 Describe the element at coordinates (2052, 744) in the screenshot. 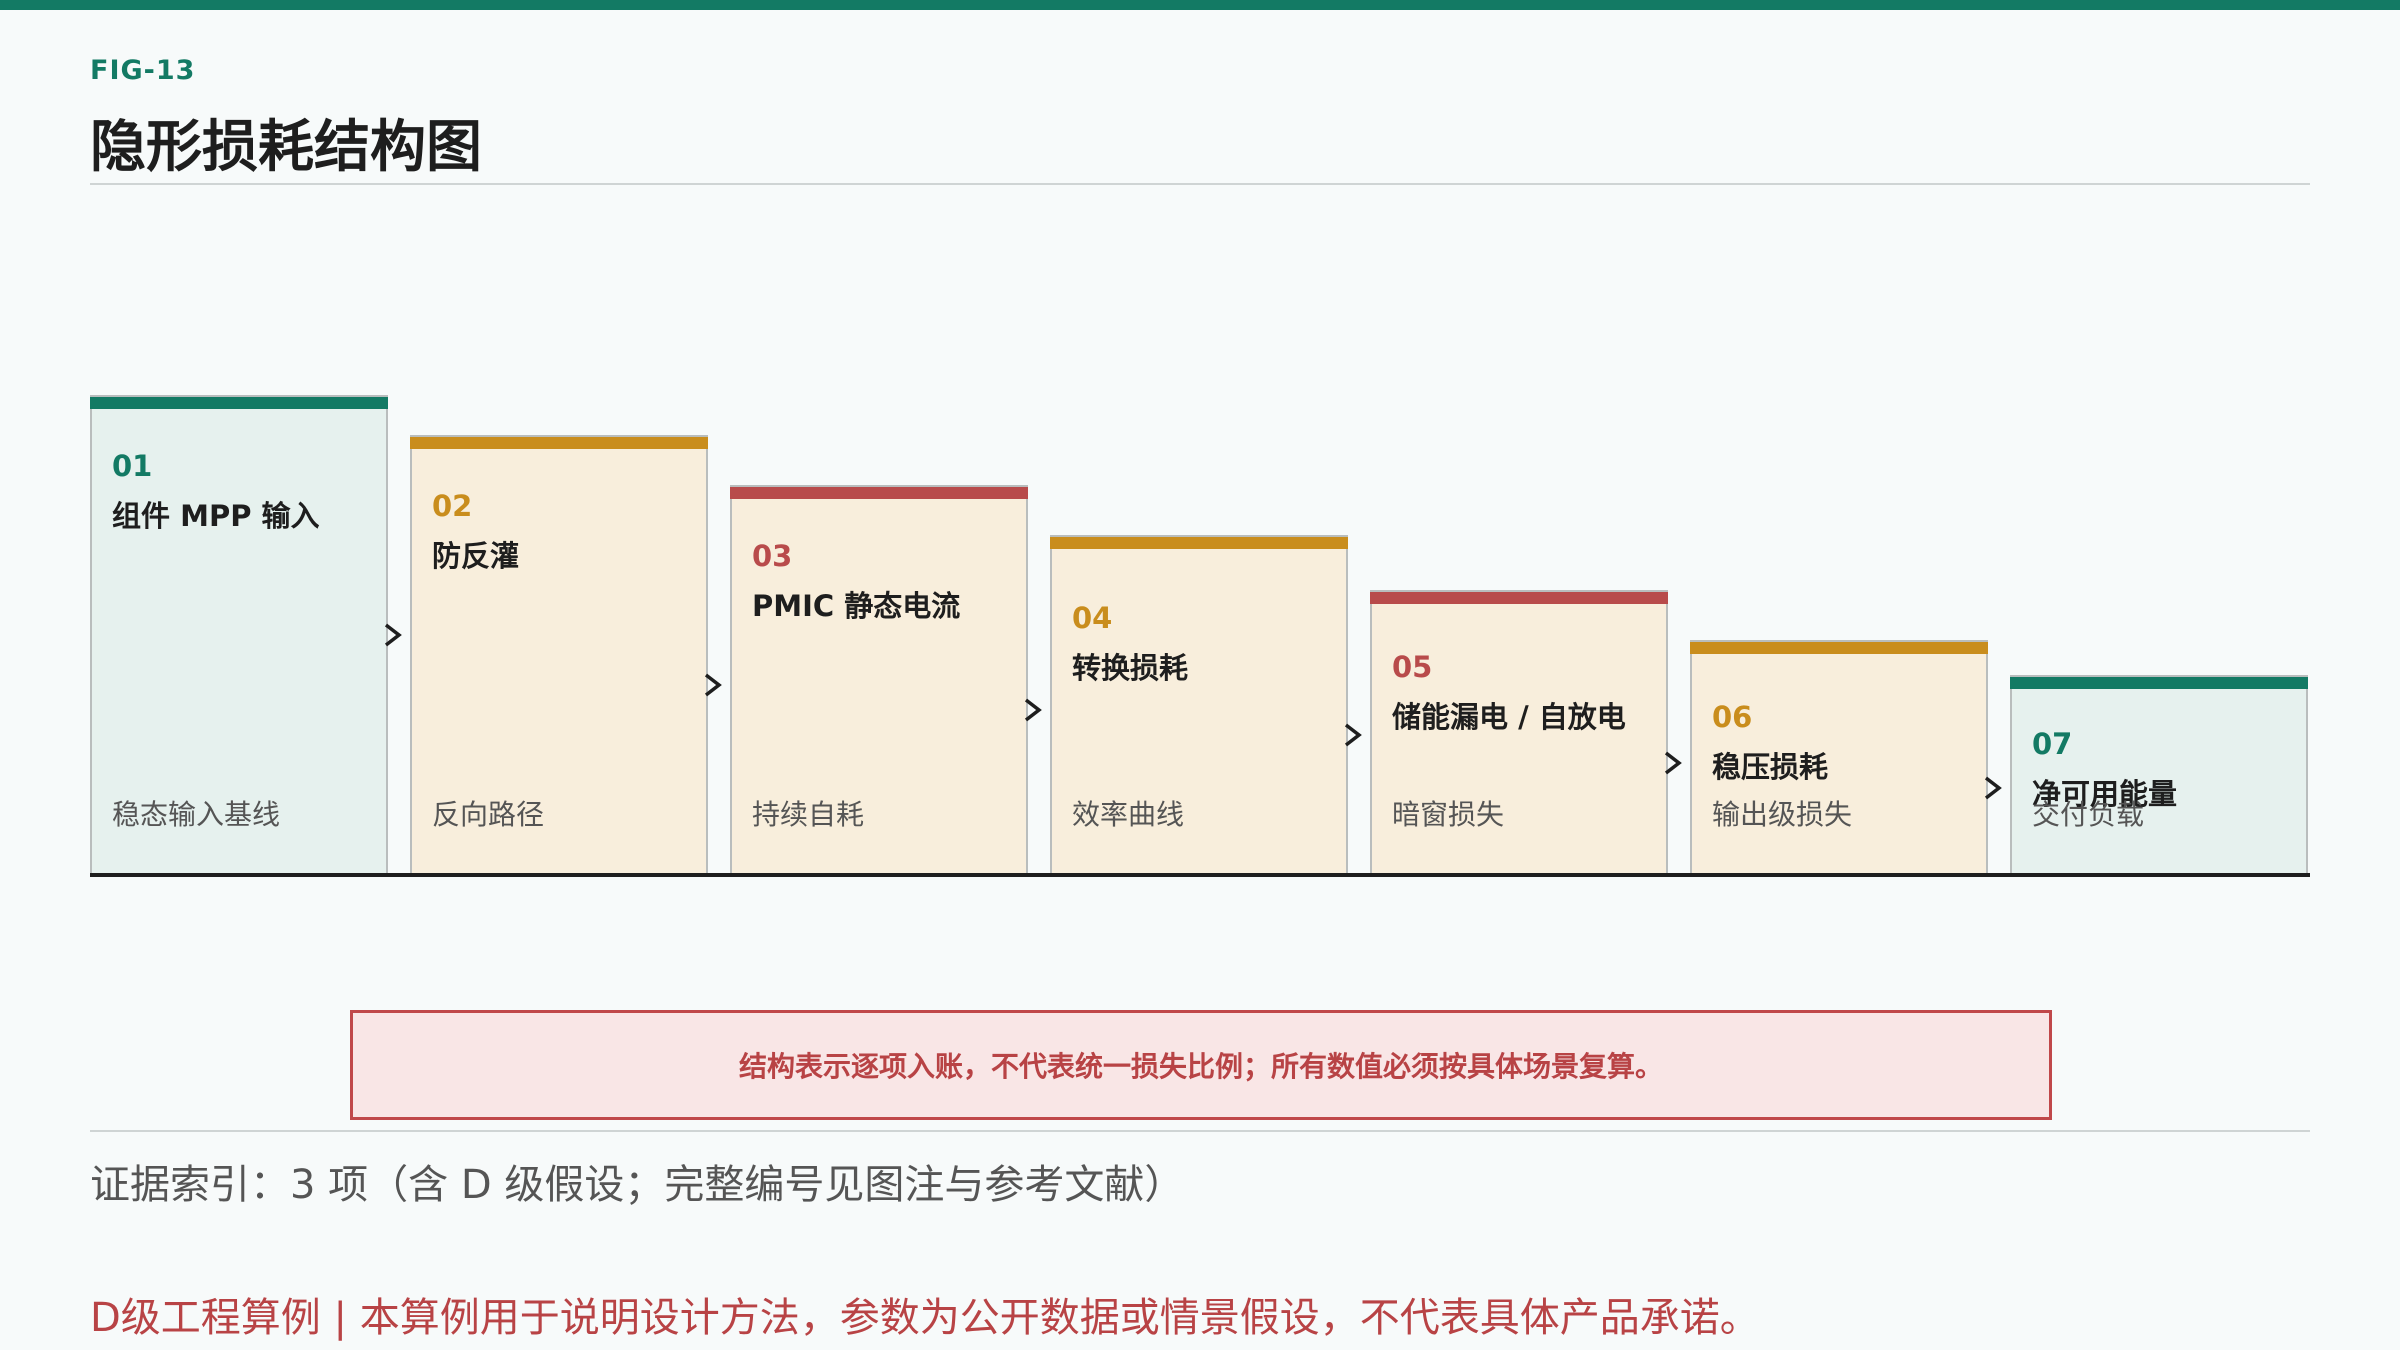

I see `step-number: 07` at that location.